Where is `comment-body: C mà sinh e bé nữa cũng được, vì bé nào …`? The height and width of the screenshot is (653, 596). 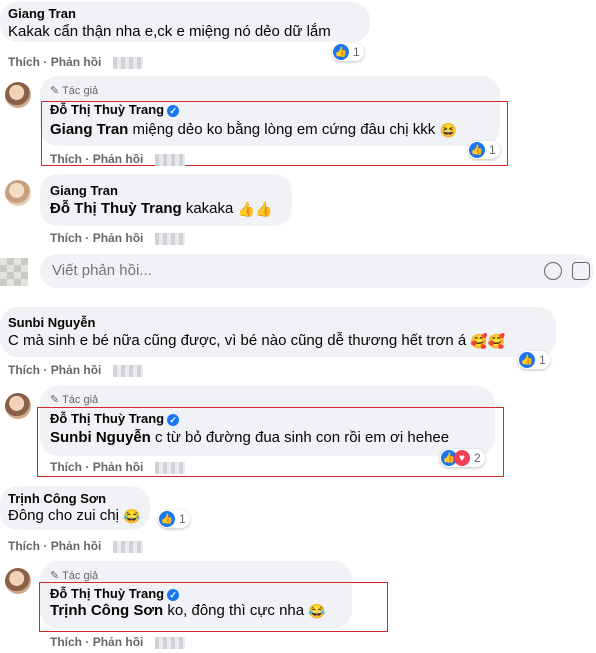
comment-body: C mà sinh e bé nữa cũng được, vì bé nào … is located at coordinates (237, 340).